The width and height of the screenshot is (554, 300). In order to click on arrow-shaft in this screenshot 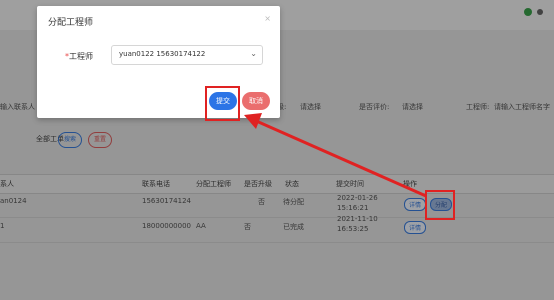, I will do `click(340, 158)`.